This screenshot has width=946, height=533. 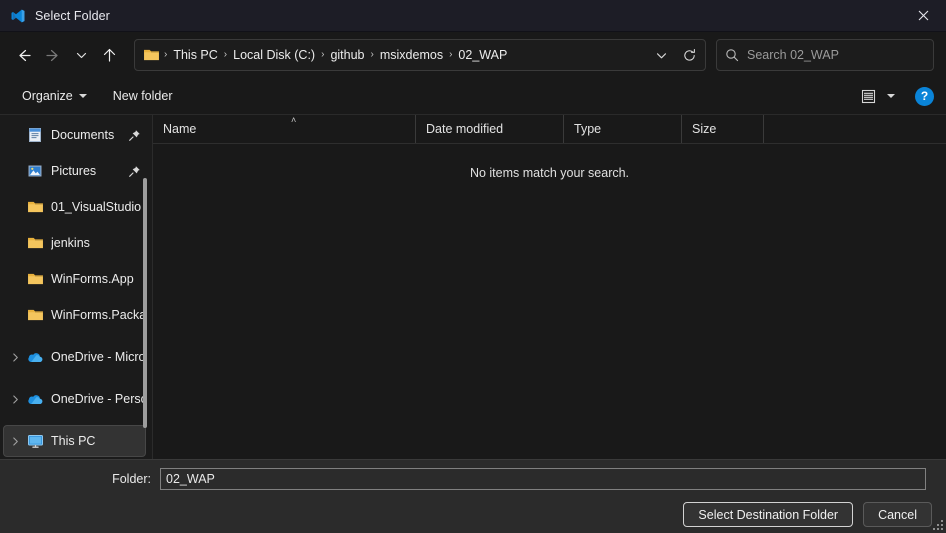 I want to click on sidebar-scrollbar, so click(x=145, y=287).